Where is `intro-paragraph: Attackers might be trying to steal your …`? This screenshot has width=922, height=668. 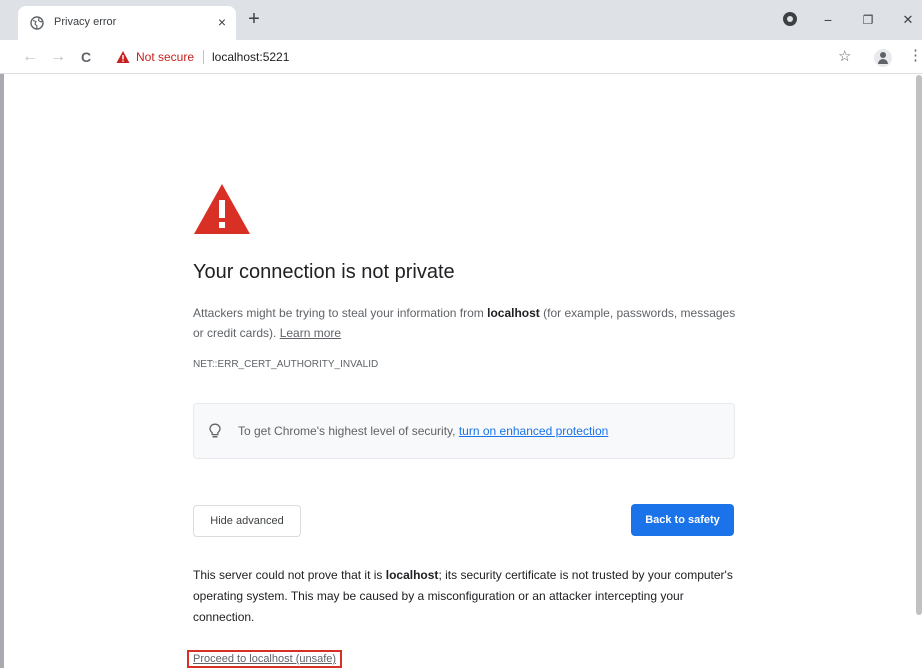
intro-paragraph: Attackers might be trying to steal your … is located at coordinates (464, 323).